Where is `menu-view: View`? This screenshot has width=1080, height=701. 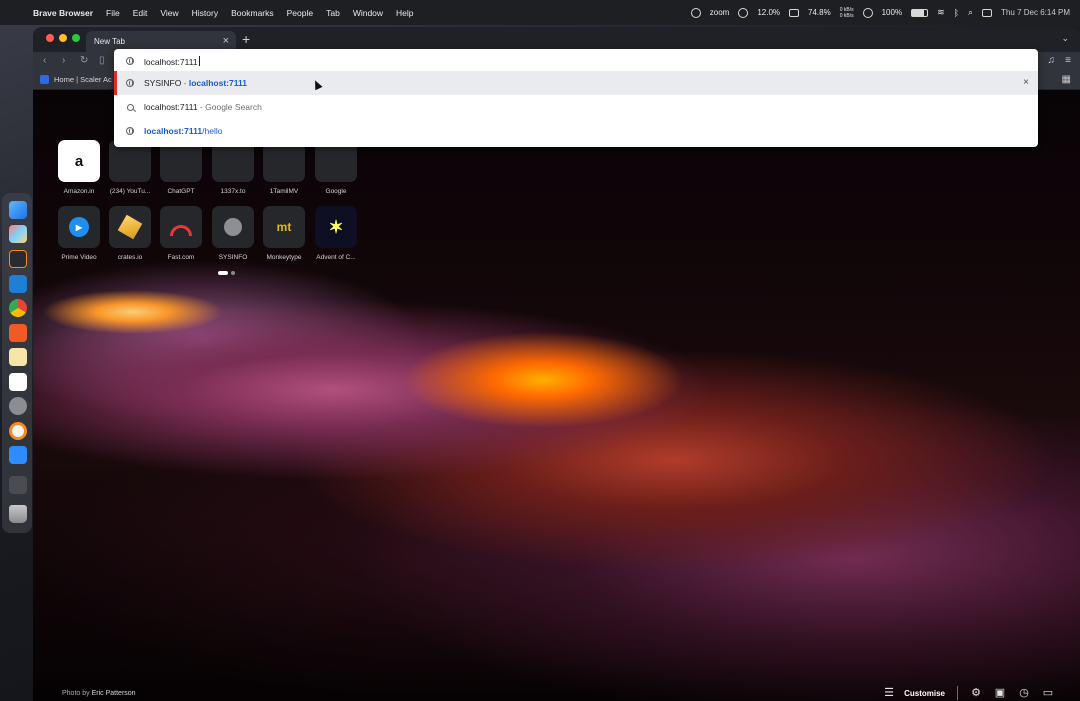
menu-view: View is located at coordinates (169, 13).